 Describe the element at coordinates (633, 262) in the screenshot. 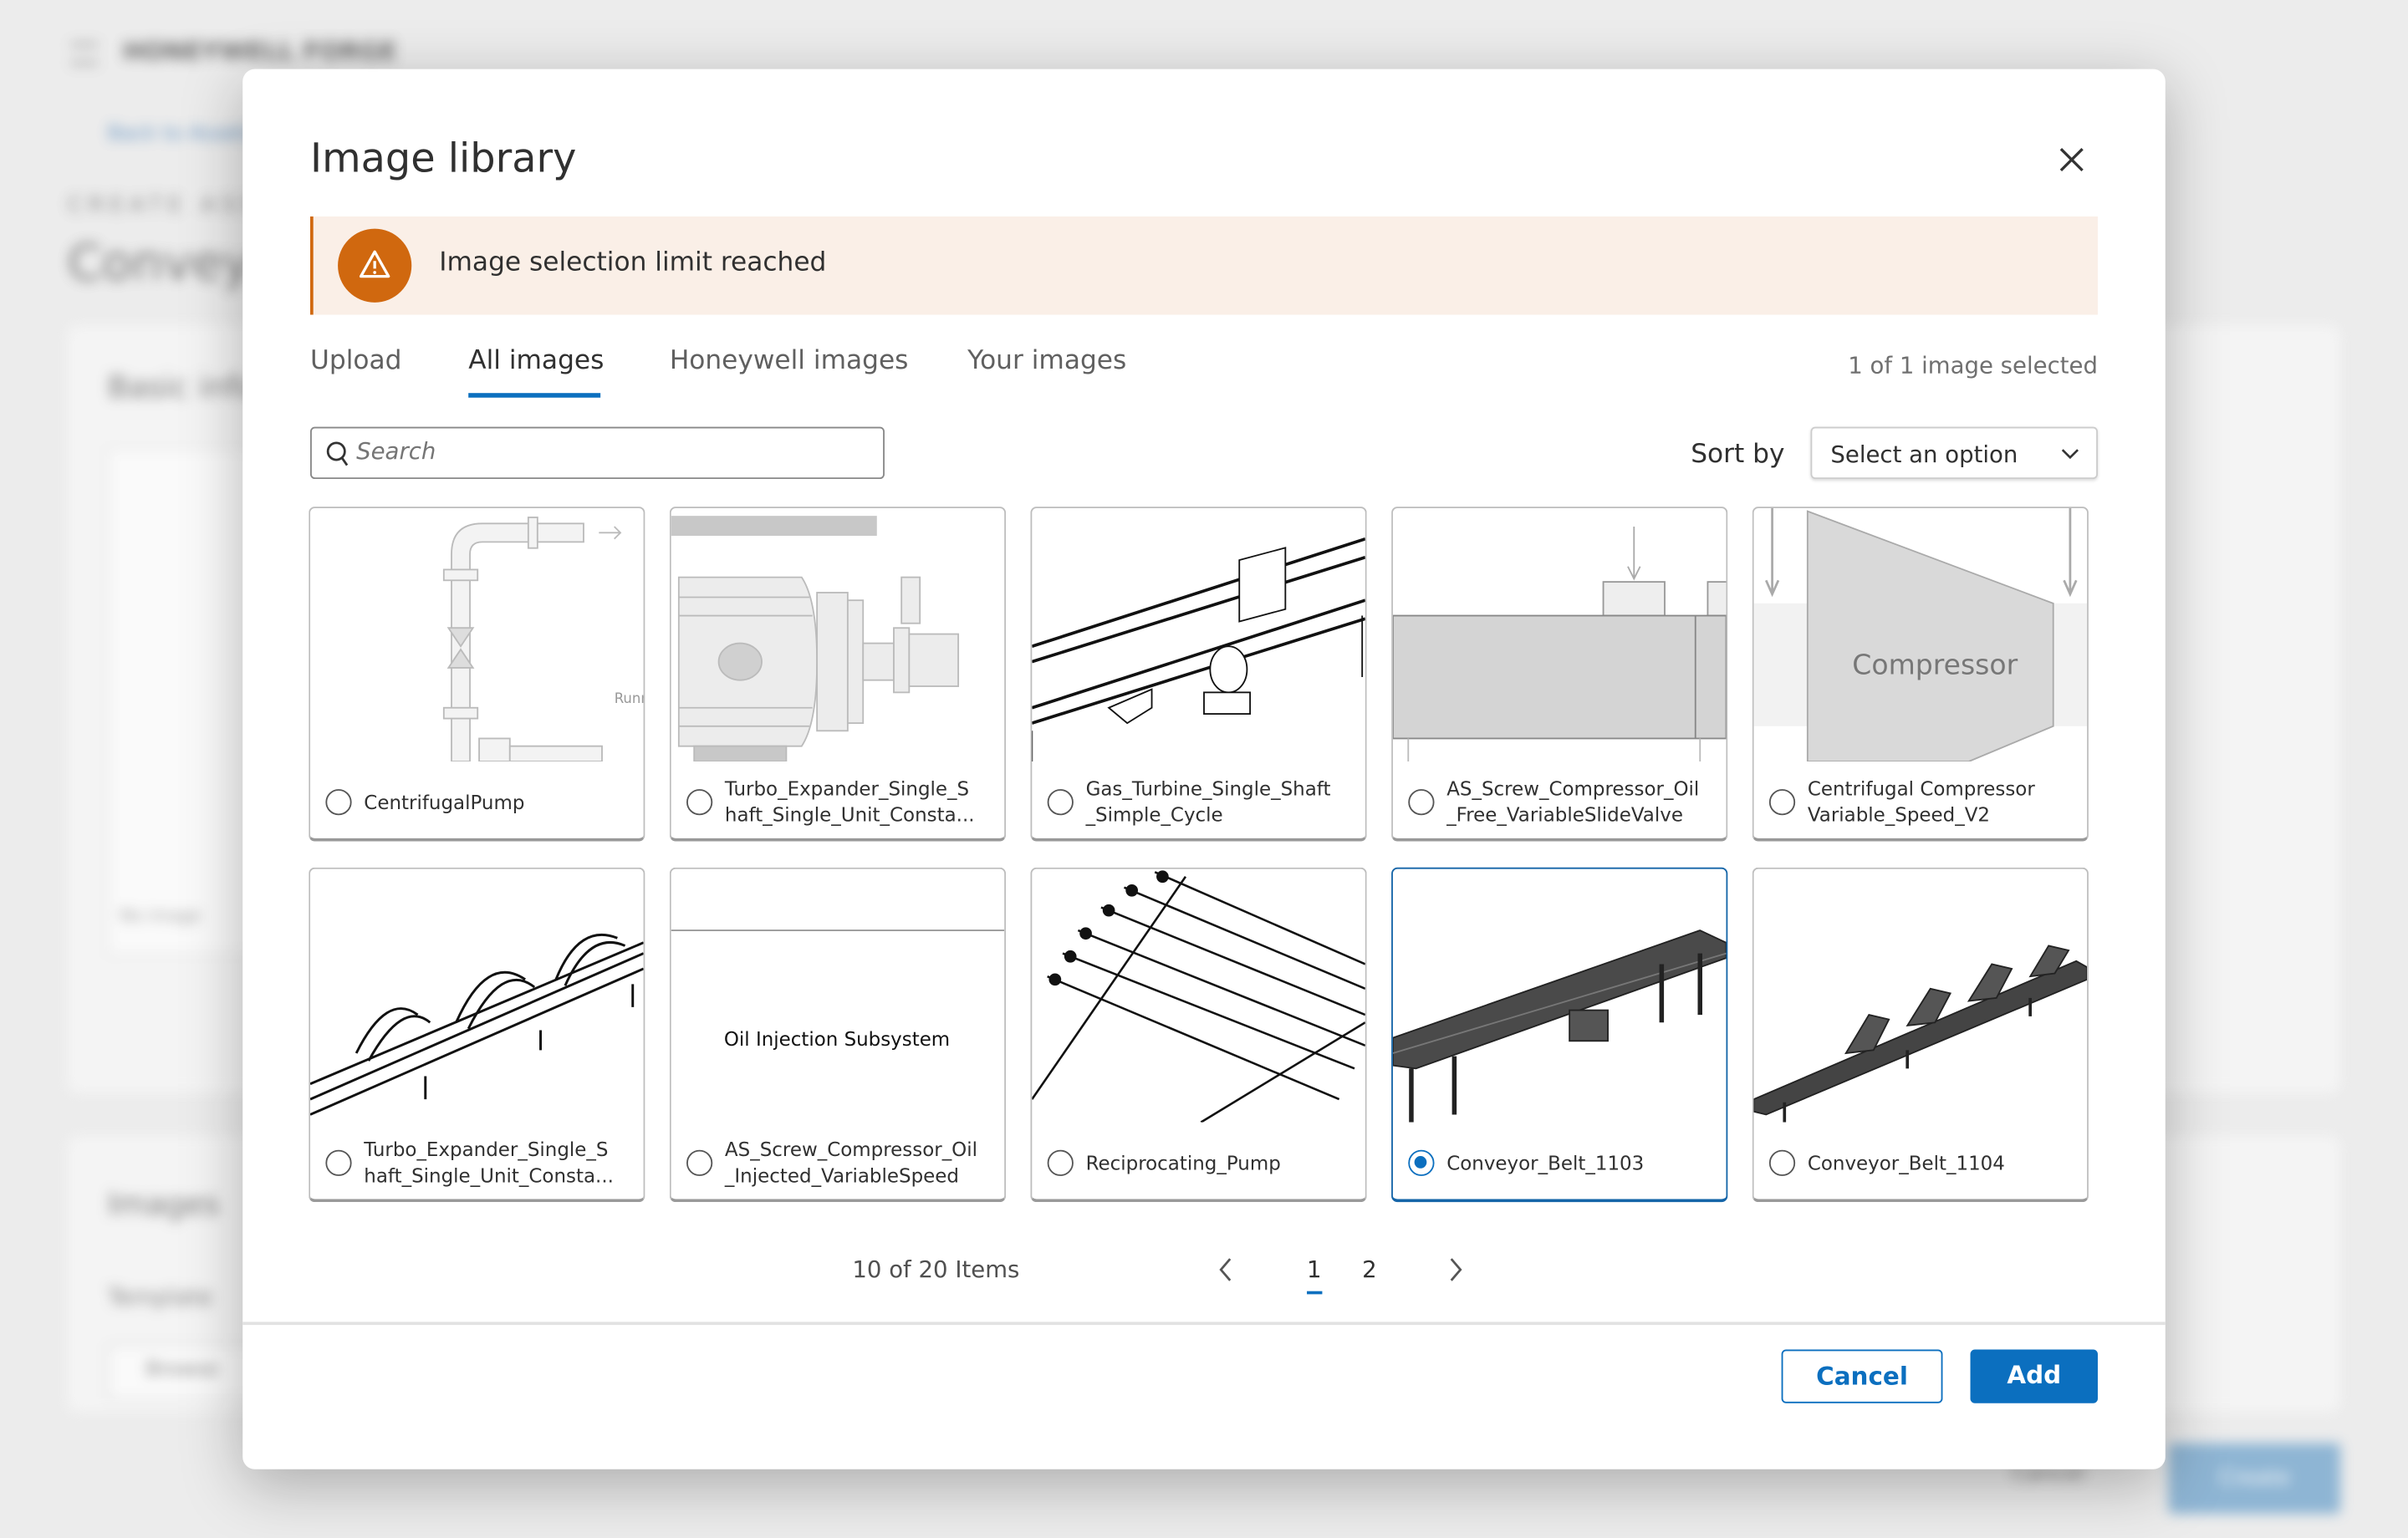

I see `alert-message: Image selection limit reached` at that location.